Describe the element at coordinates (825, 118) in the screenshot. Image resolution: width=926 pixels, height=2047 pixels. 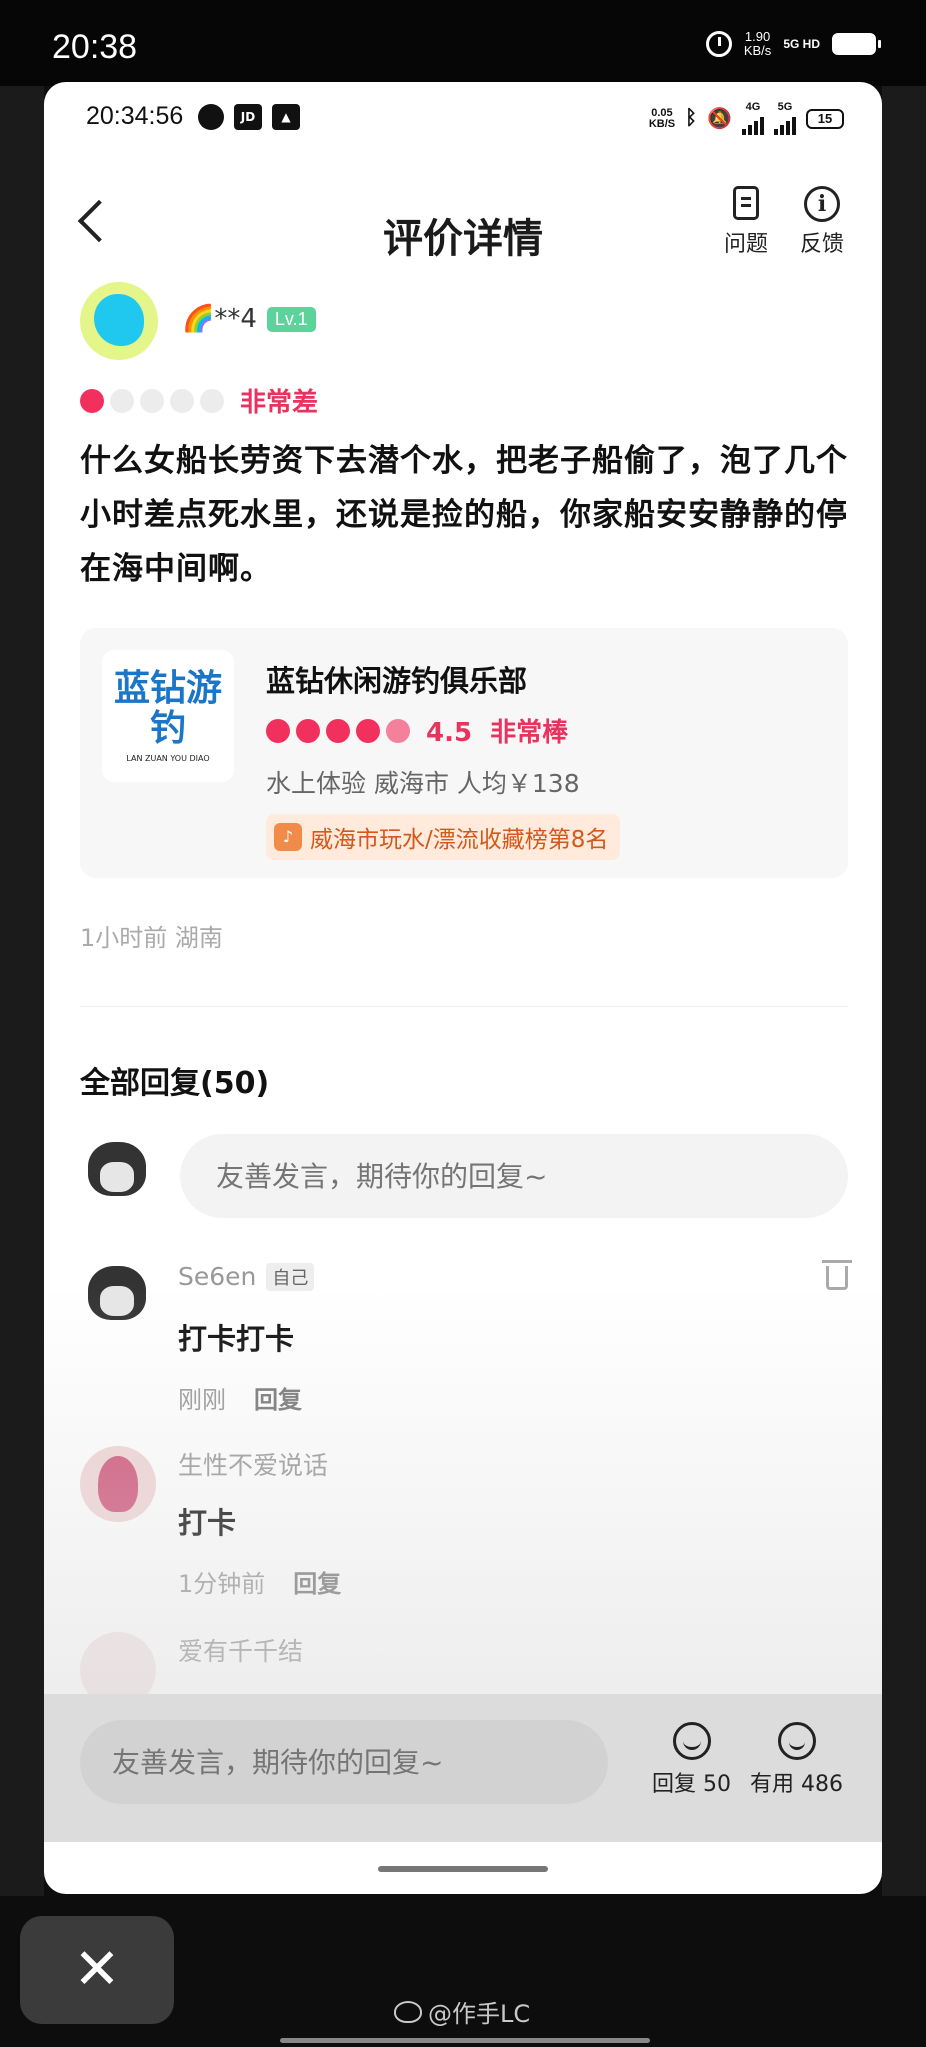
I see `battery-level: 15` at that location.